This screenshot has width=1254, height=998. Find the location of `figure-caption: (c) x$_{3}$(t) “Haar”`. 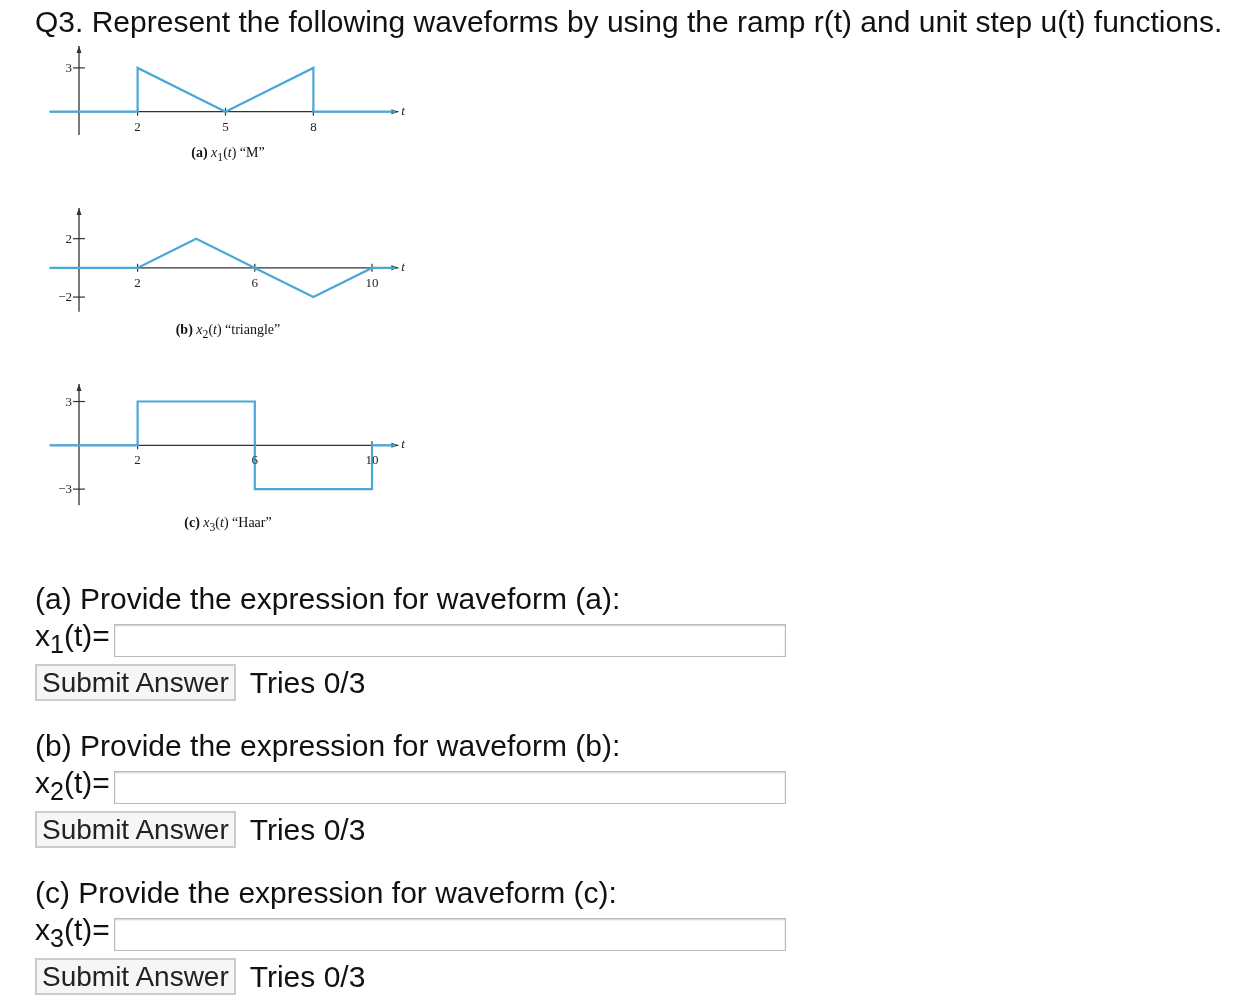

figure-caption: (c) x$_{3}$(t) “Haar” is located at coordinates (228, 525).